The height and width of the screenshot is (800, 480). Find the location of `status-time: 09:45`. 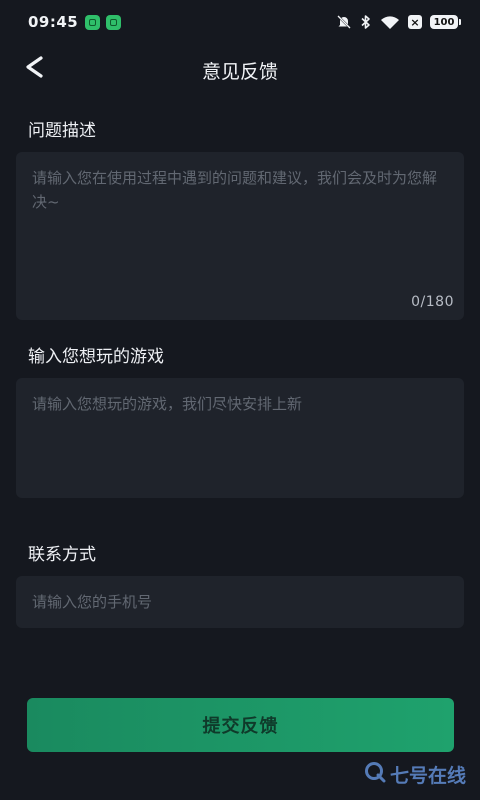

status-time: 09:45 is located at coordinates (53, 22).